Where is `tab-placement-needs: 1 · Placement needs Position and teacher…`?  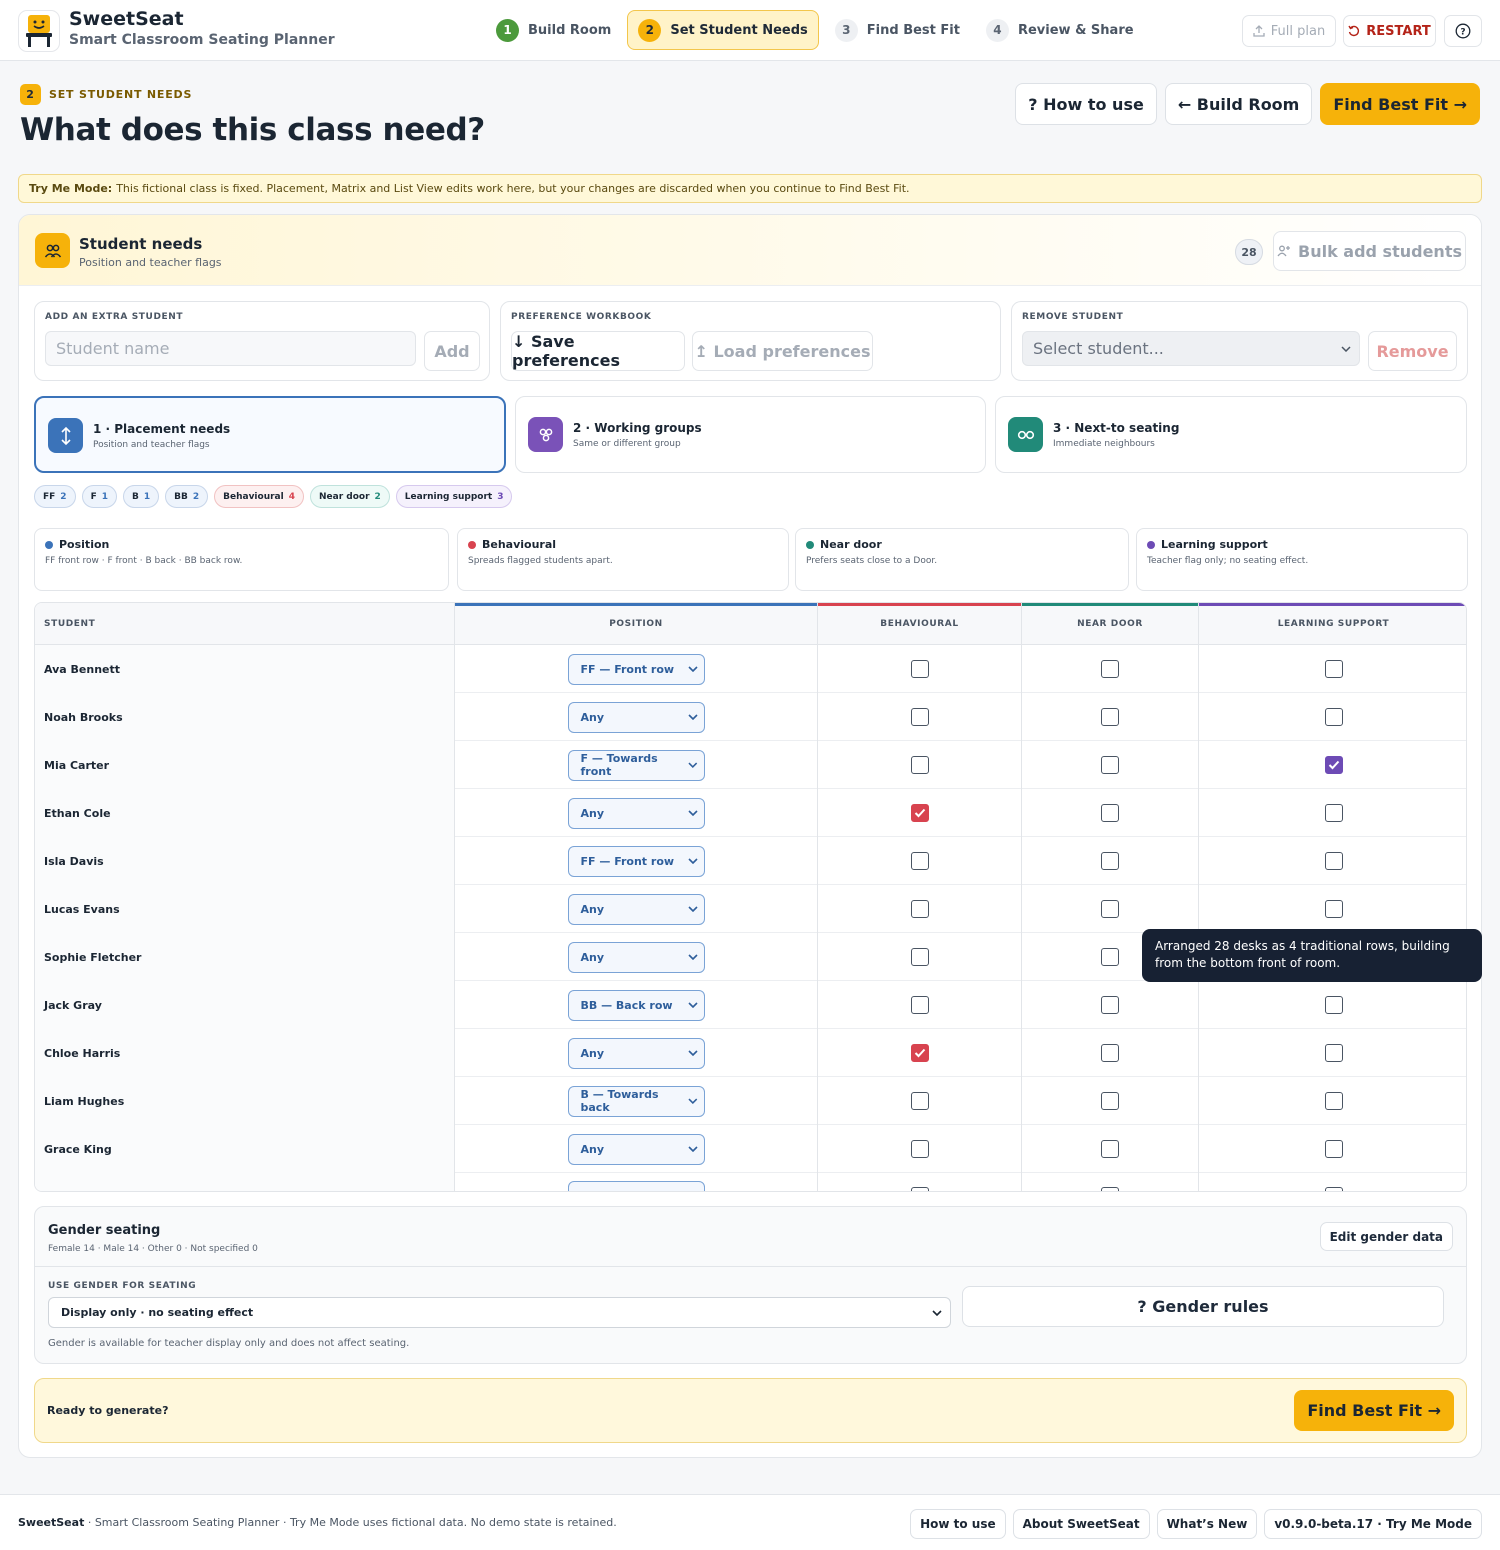 tab-placement-needs: 1 · Placement needs Position and teacher… is located at coordinates (270, 434).